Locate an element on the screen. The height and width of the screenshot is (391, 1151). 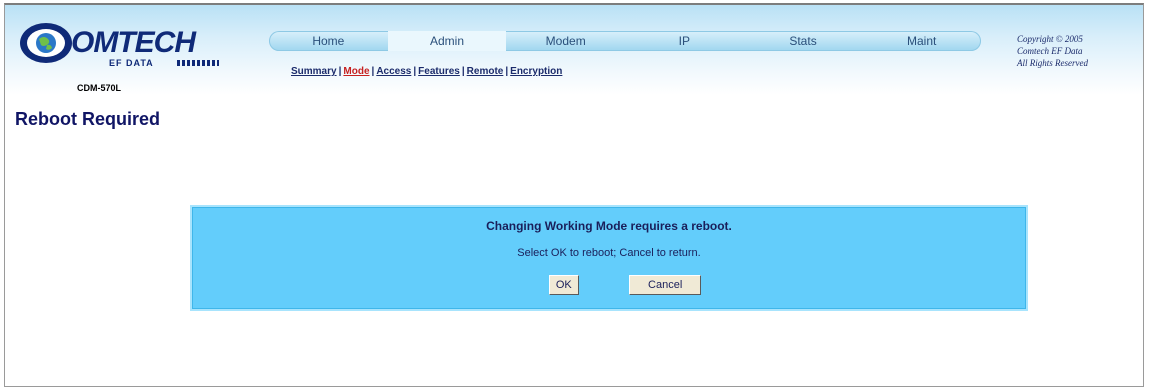
comtech-logo: OMTECH EF DATA is located at coordinates (134, 48).